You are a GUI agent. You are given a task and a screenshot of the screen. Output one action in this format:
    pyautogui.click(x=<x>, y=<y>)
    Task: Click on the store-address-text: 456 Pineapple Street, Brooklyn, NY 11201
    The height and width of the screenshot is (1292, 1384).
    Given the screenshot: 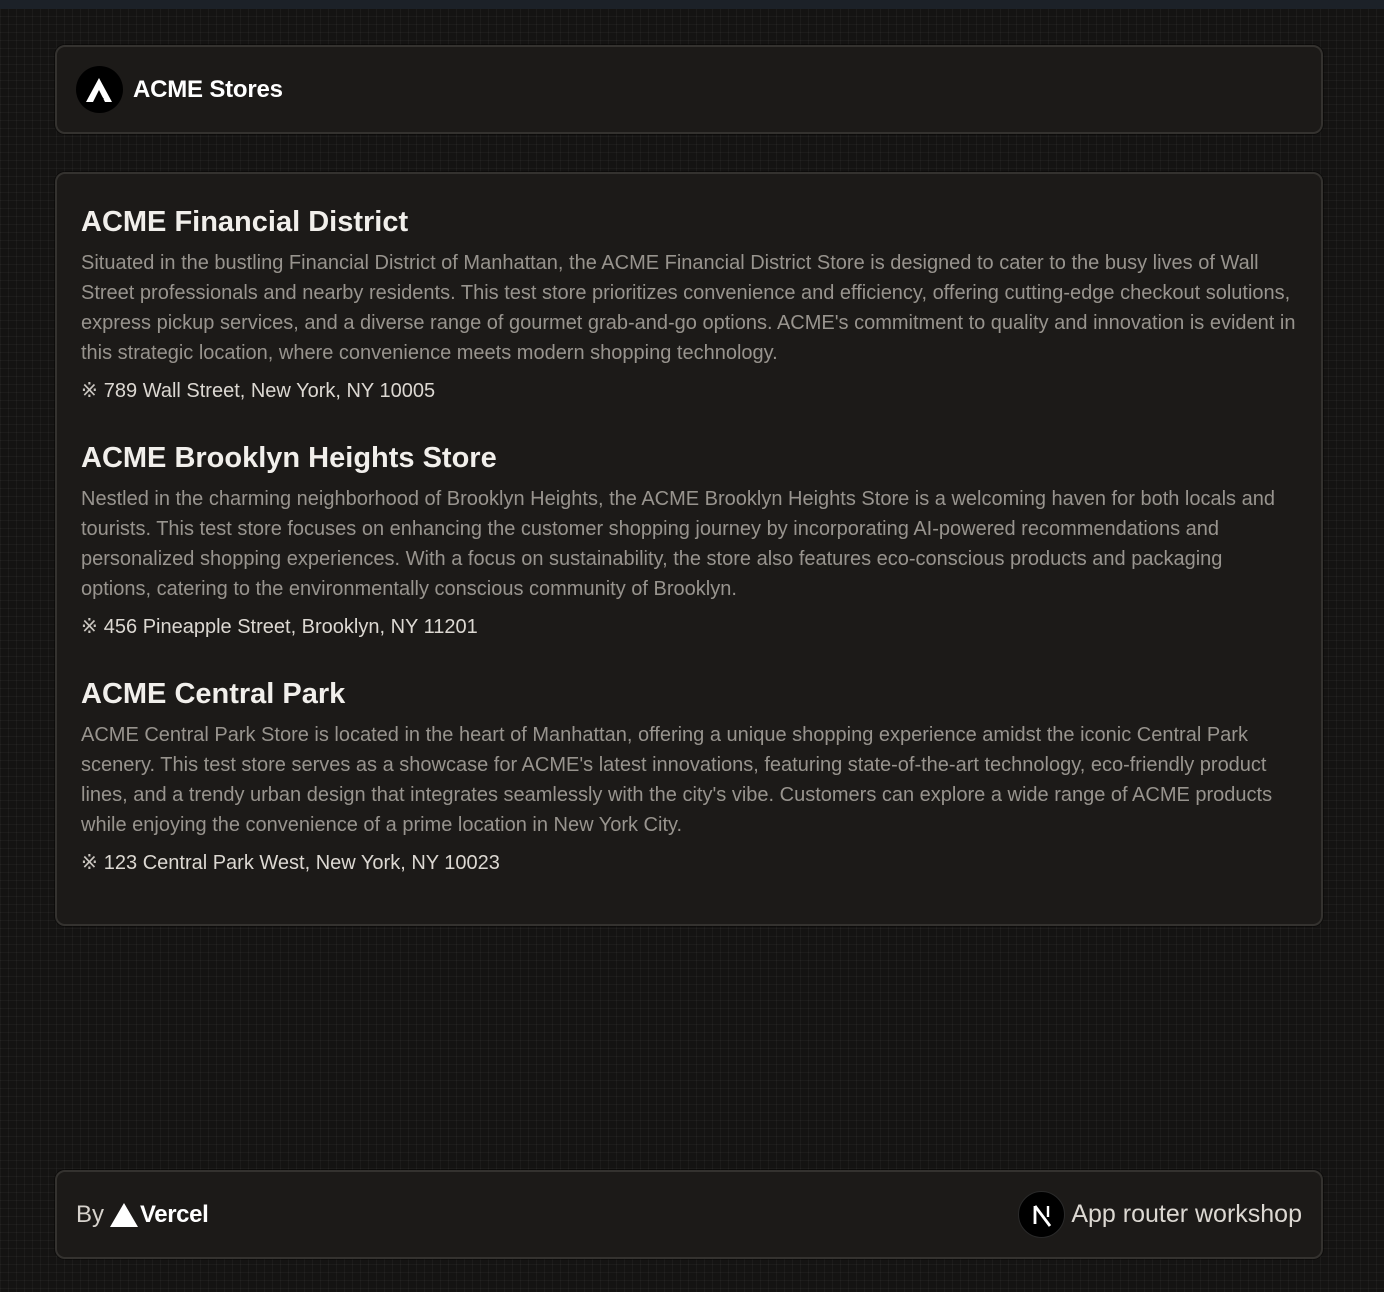 What is the action you would take?
    pyautogui.click(x=290, y=627)
    